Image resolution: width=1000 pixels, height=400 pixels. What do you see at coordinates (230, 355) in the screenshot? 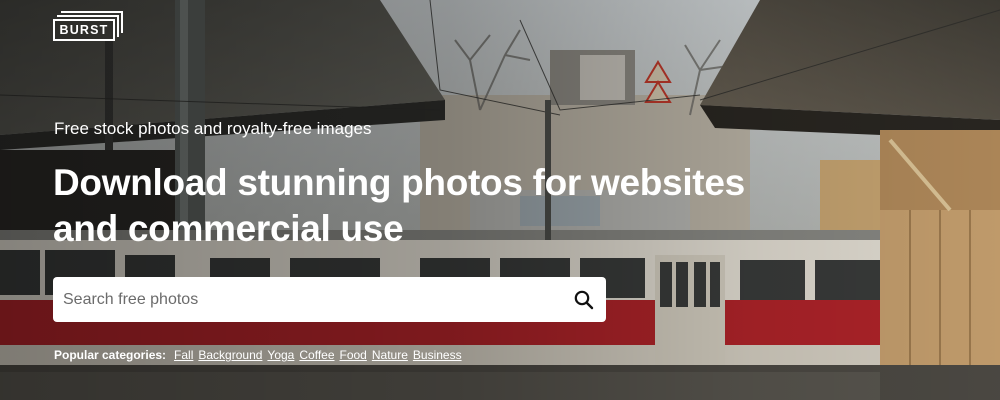
I see `category-link-background: Background` at bounding box center [230, 355].